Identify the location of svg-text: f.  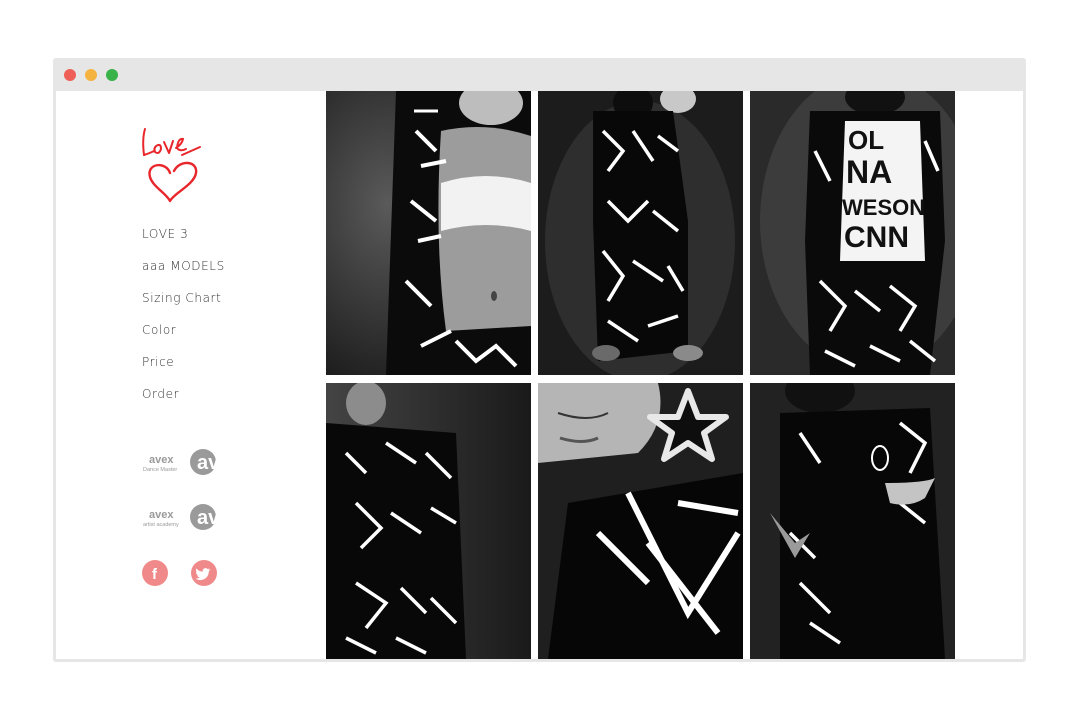
(155, 574).